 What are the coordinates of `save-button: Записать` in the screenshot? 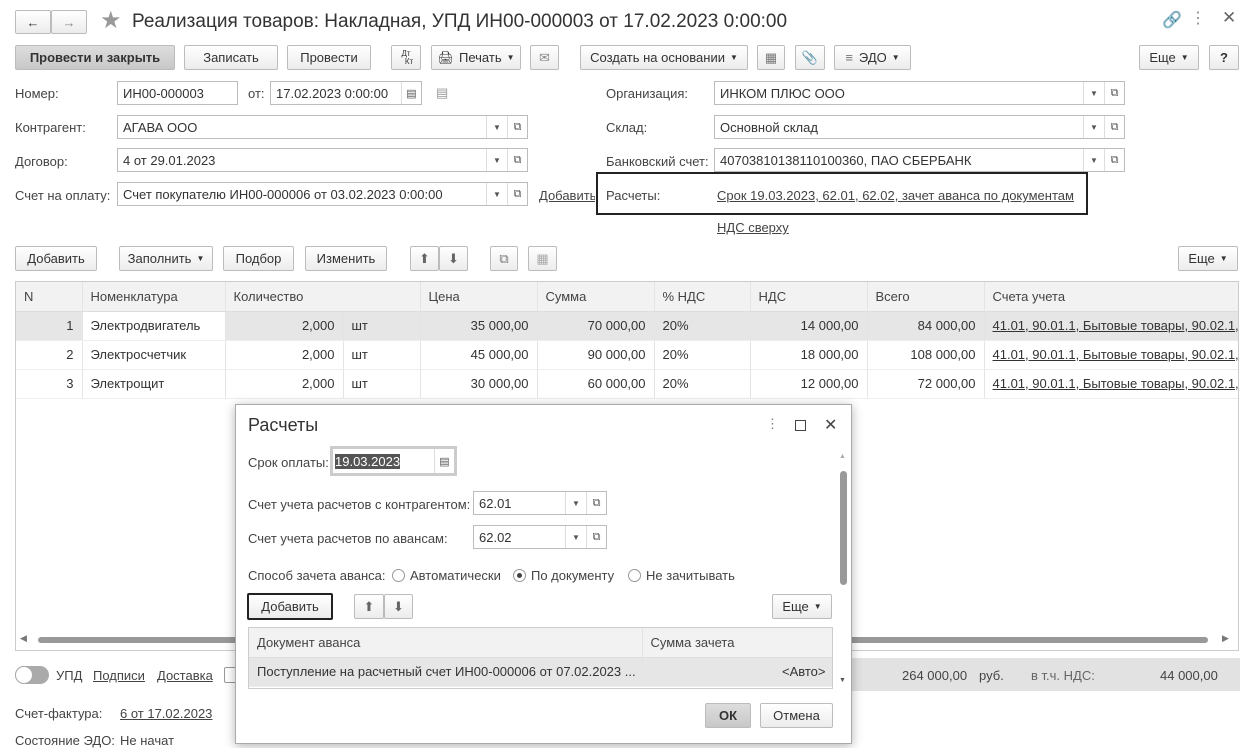 It's located at (231, 57).